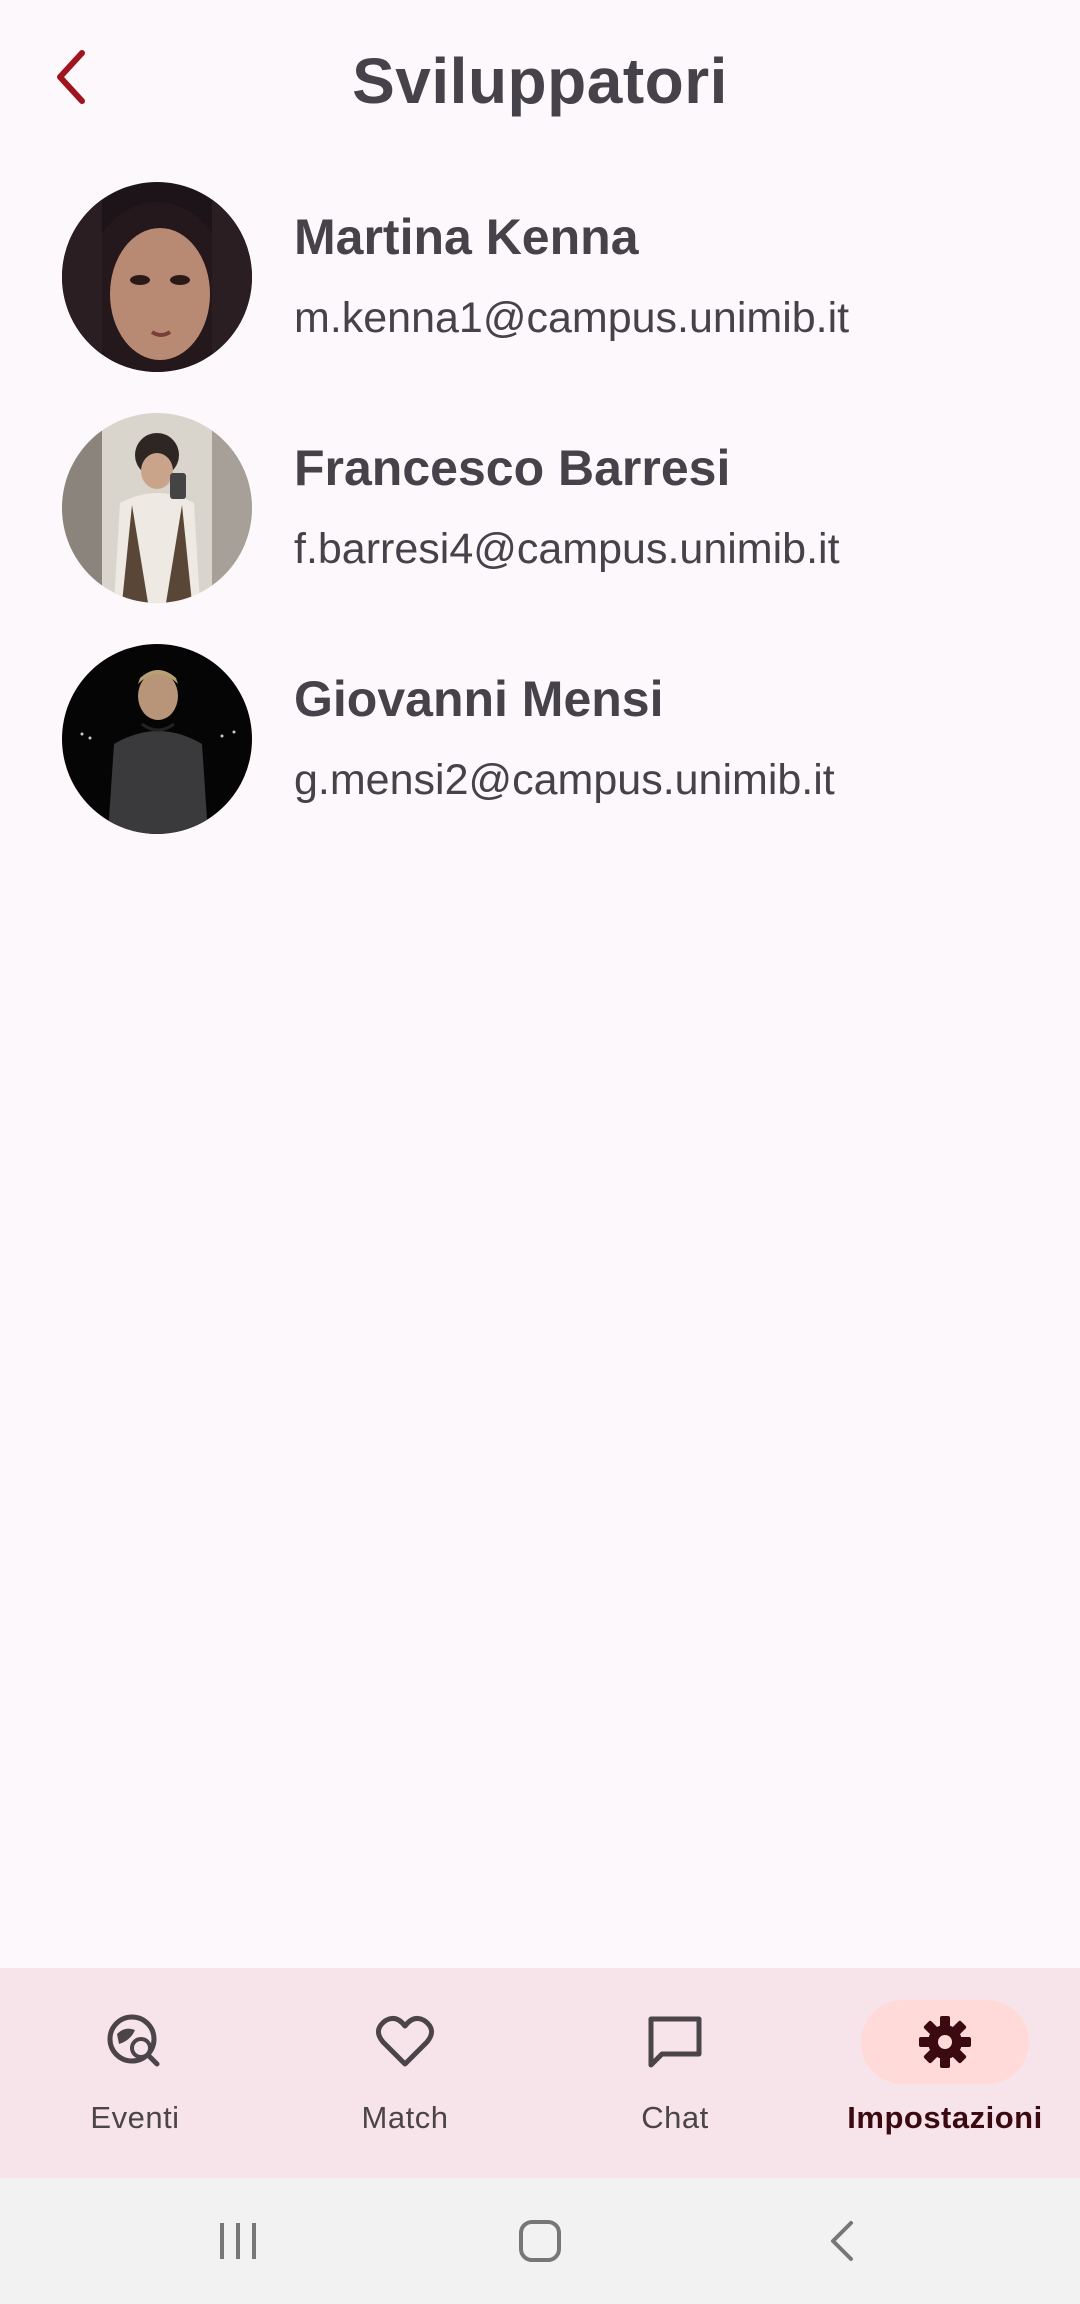  I want to click on system-back-button, so click(842, 2241).